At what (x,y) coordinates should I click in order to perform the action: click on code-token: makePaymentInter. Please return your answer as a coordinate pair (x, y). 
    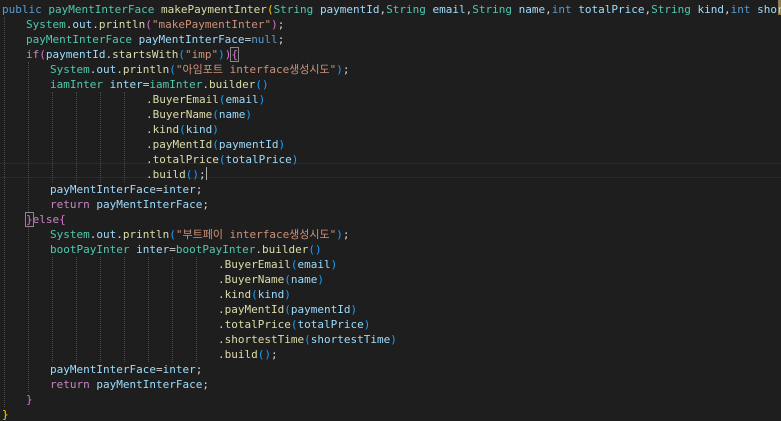
    Looking at the image, I should click on (213, 9).